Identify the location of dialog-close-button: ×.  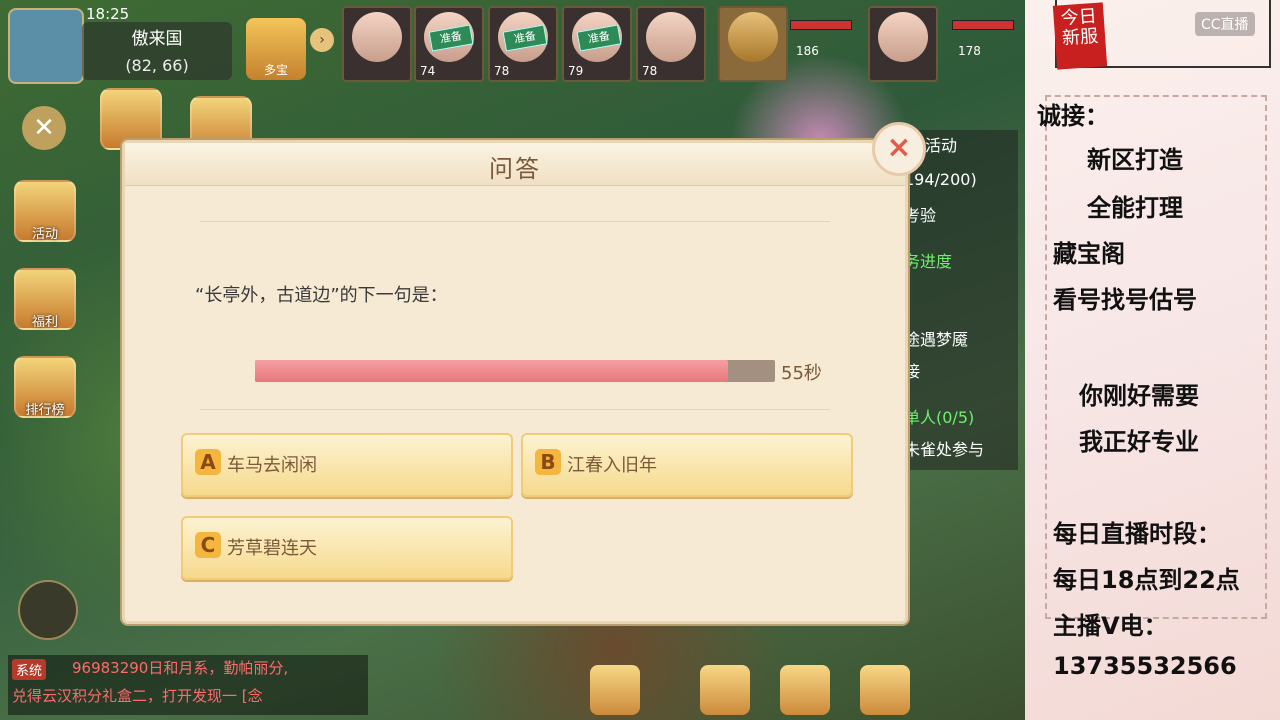
(899, 149).